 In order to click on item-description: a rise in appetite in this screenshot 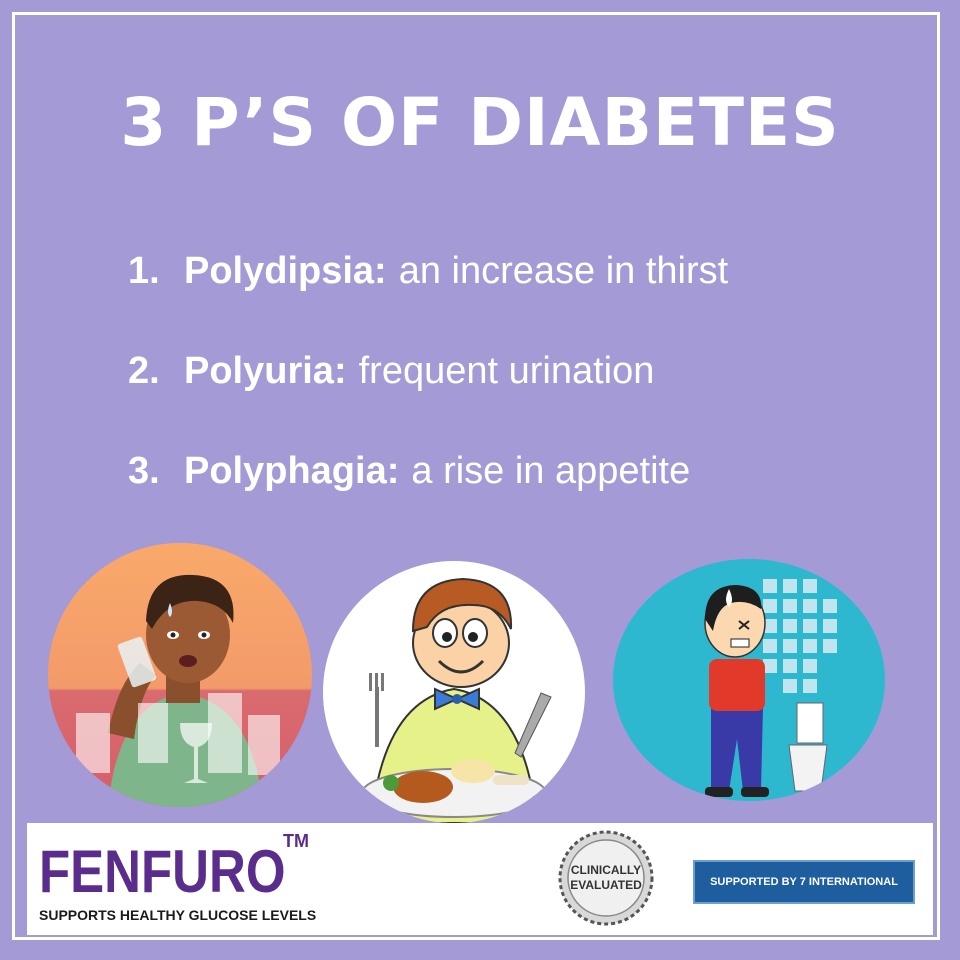, I will do `click(551, 471)`.